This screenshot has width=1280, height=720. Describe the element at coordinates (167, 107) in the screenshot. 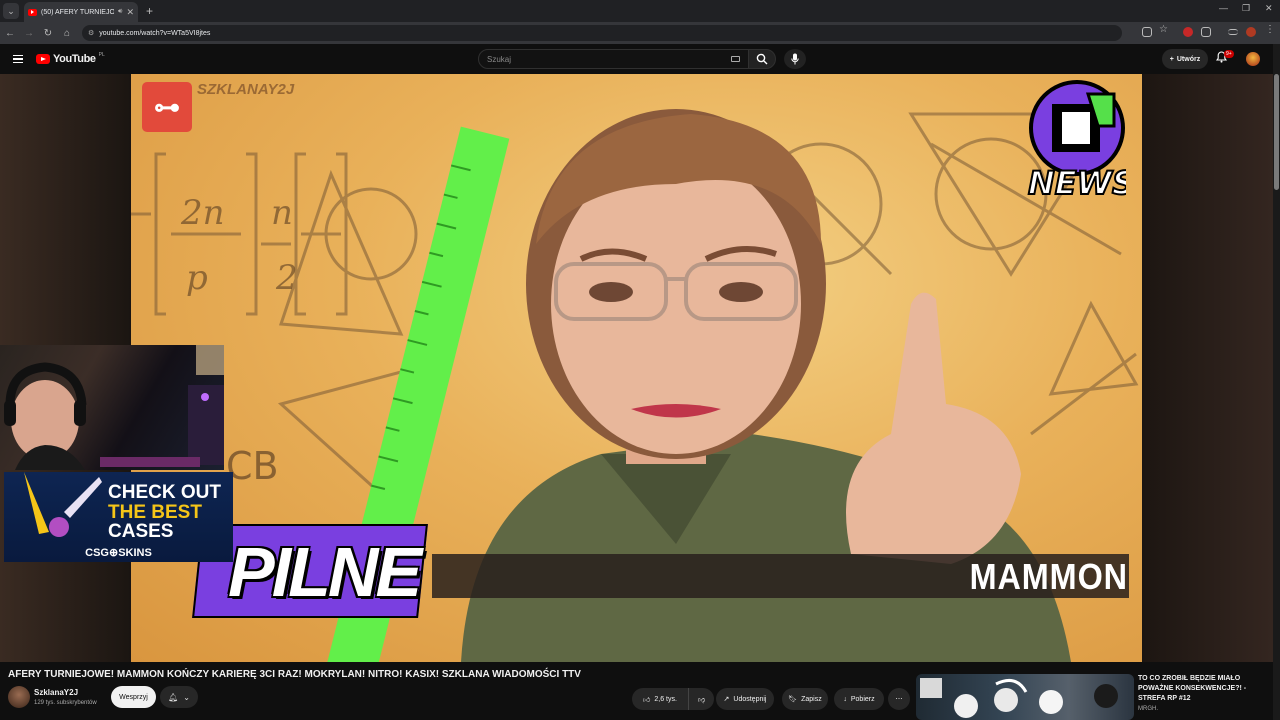

I see `key-logo-icon: ⊶` at that location.